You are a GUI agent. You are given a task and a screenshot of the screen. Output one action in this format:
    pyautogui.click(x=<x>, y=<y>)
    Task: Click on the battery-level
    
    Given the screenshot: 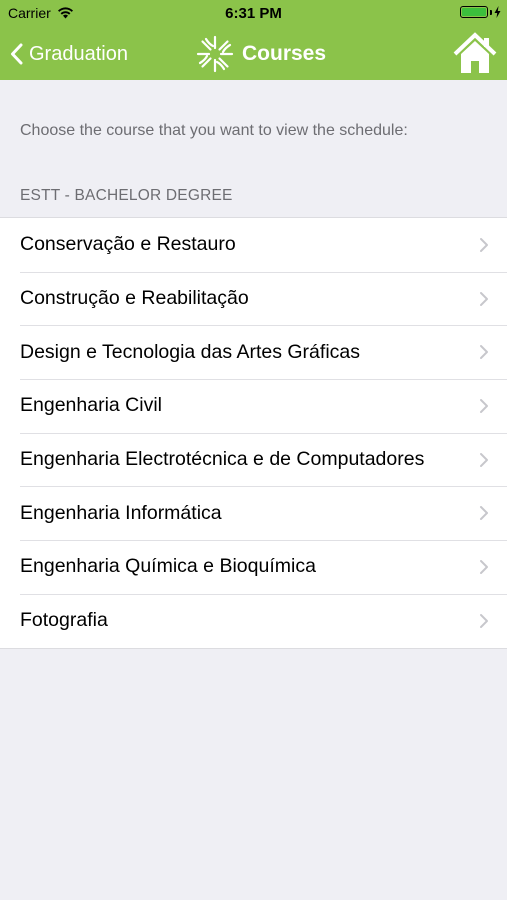 What is the action you would take?
    pyautogui.click(x=474, y=12)
    